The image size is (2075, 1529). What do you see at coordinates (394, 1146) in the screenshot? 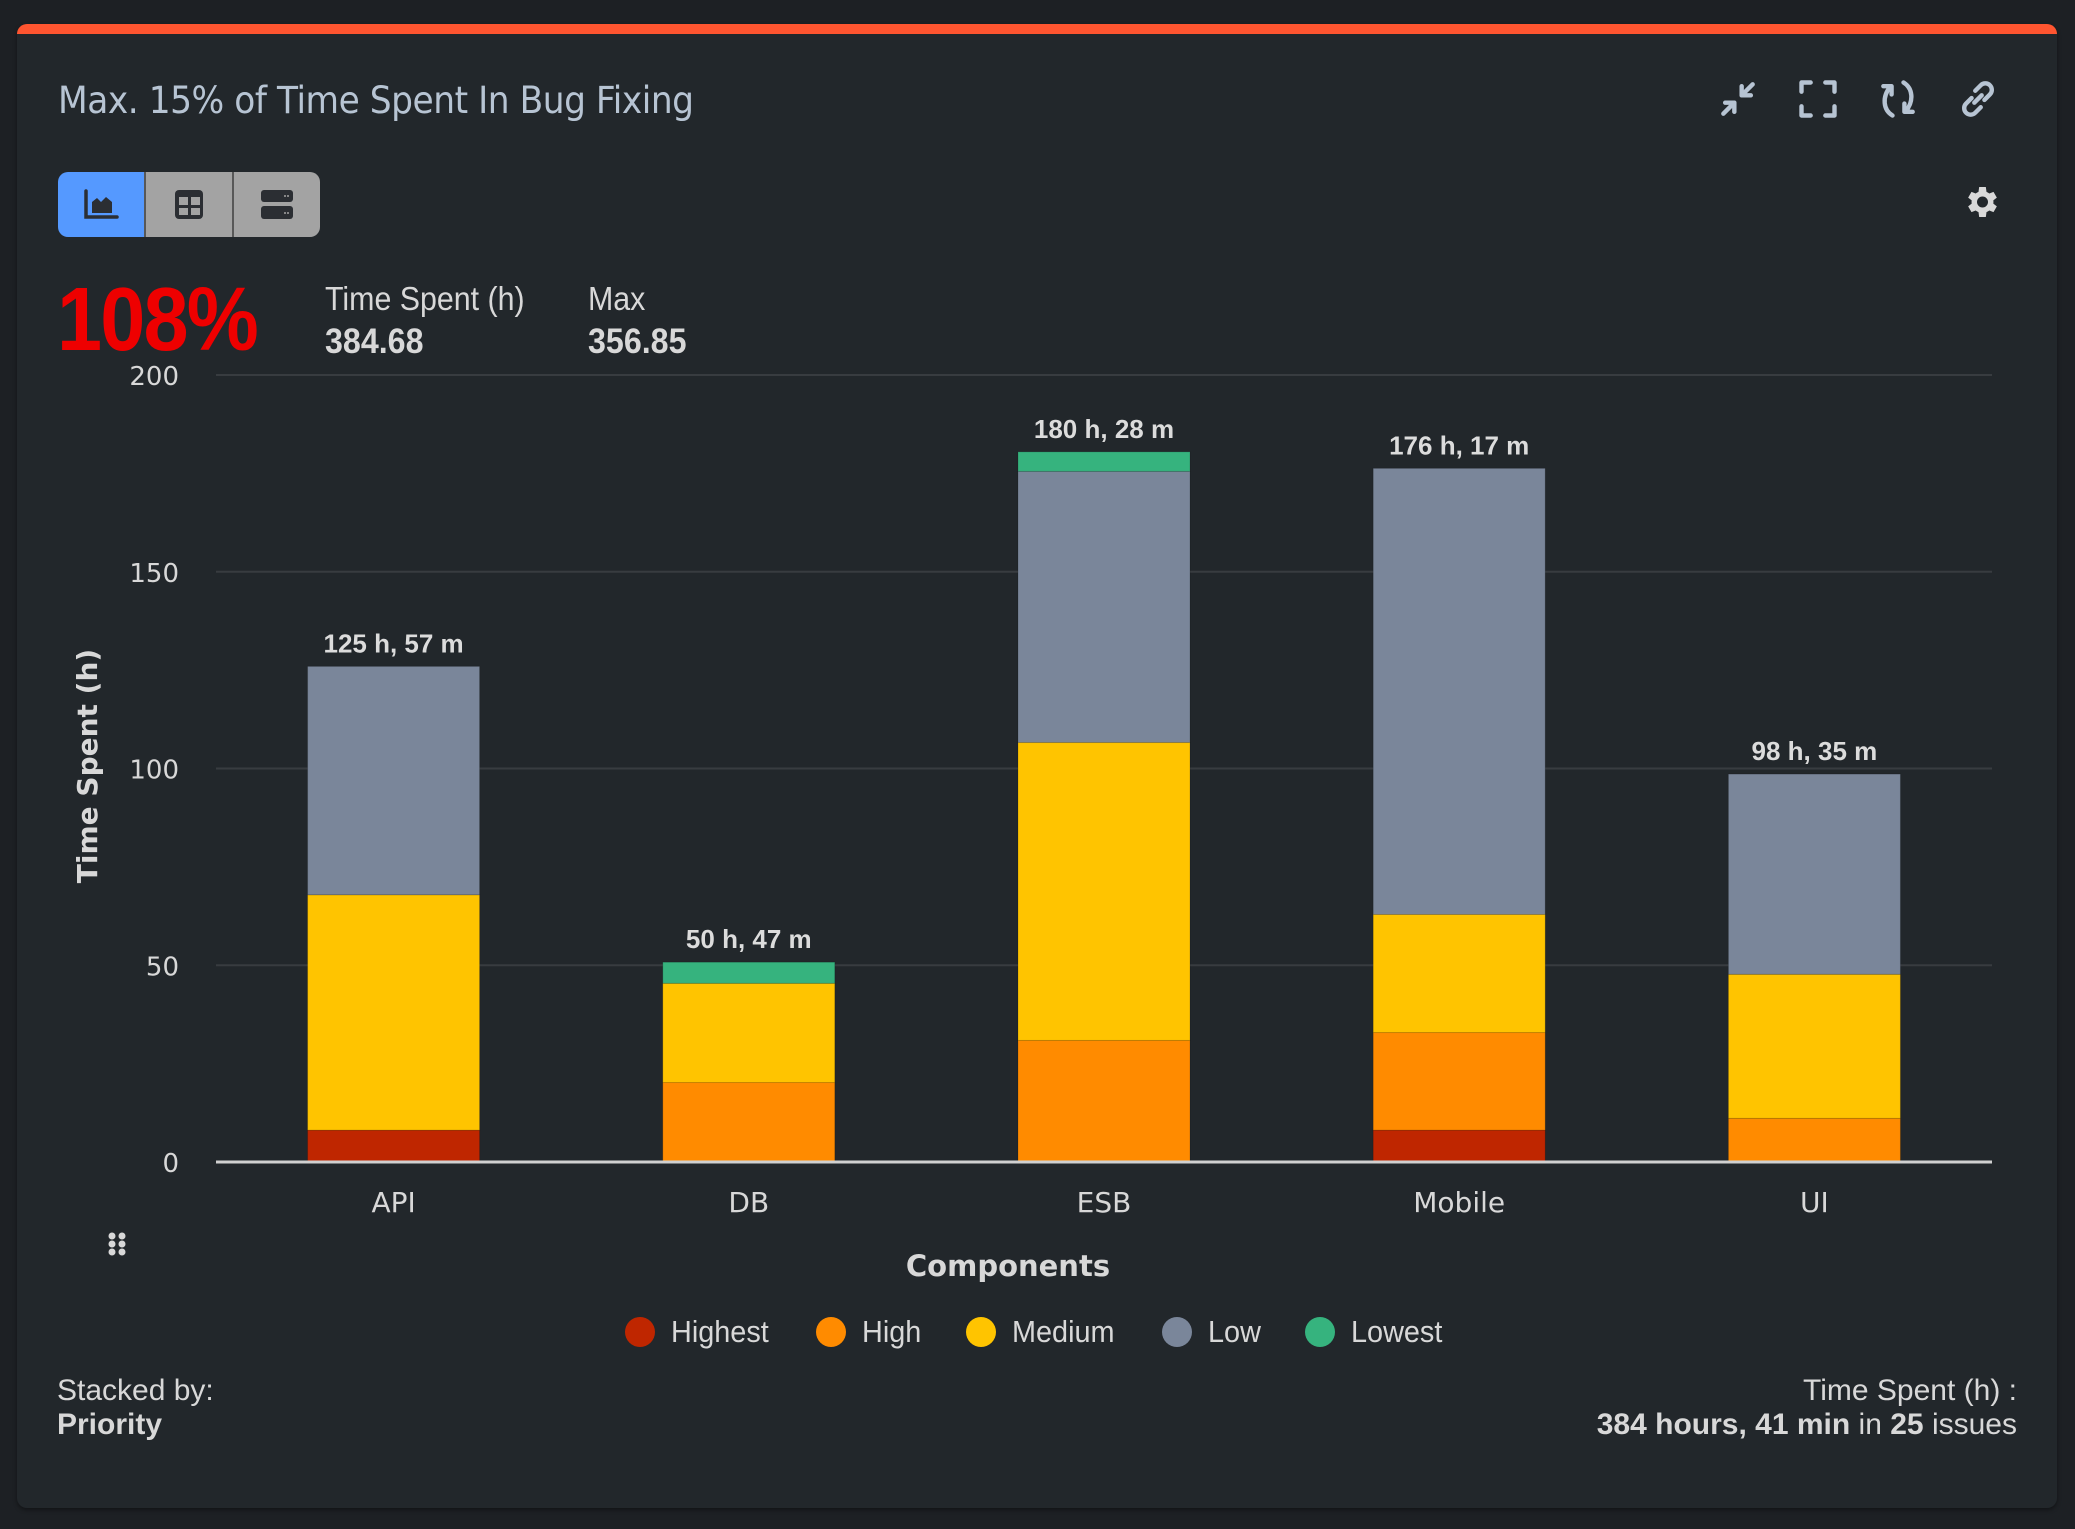
I see `bar-segment-api-highest` at bounding box center [394, 1146].